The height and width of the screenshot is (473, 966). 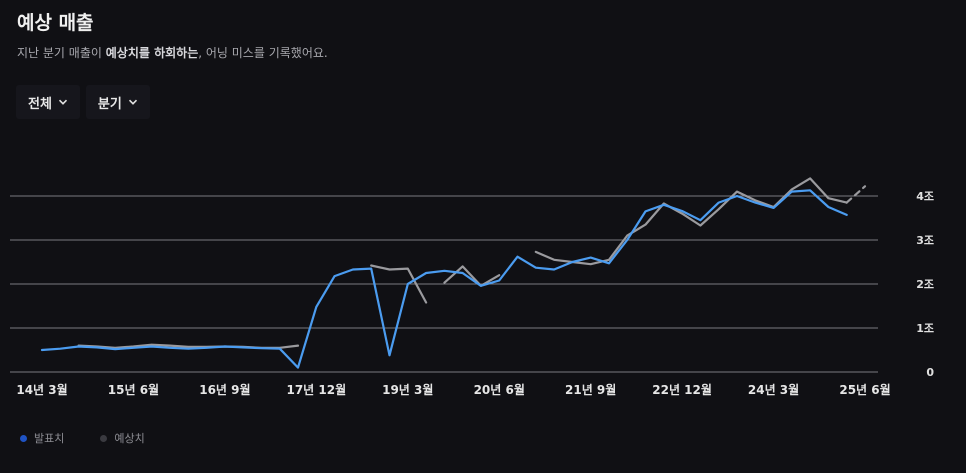 I want to click on legend-item-actual: 발표치, so click(x=42, y=438).